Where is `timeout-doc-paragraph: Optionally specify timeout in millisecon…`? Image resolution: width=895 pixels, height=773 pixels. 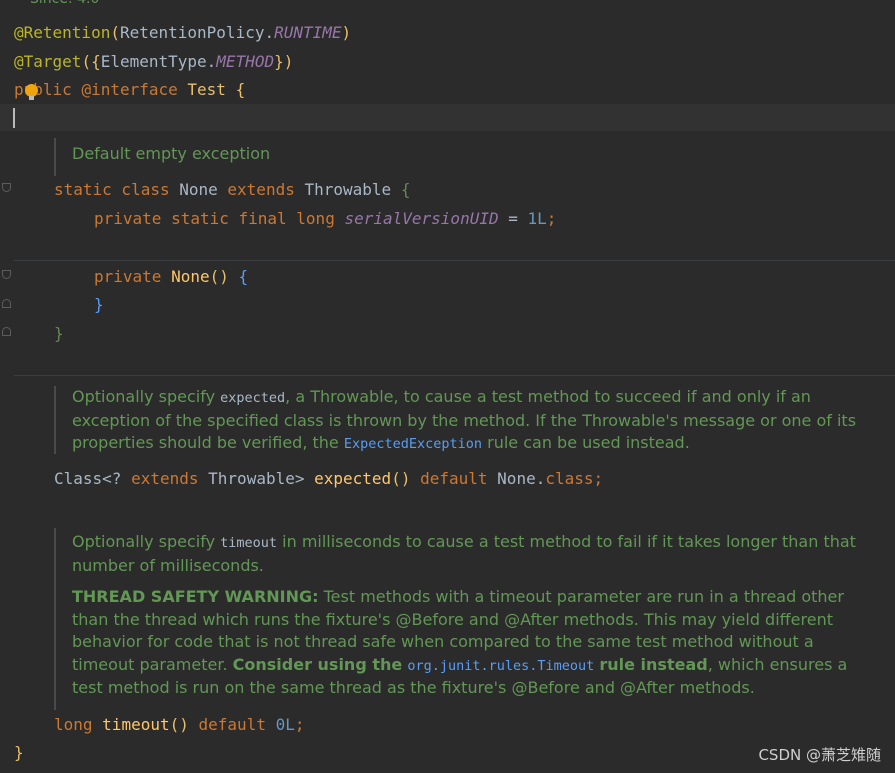
timeout-doc-paragraph: Optionally specify timeout in millisecon… is located at coordinates (467, 554).